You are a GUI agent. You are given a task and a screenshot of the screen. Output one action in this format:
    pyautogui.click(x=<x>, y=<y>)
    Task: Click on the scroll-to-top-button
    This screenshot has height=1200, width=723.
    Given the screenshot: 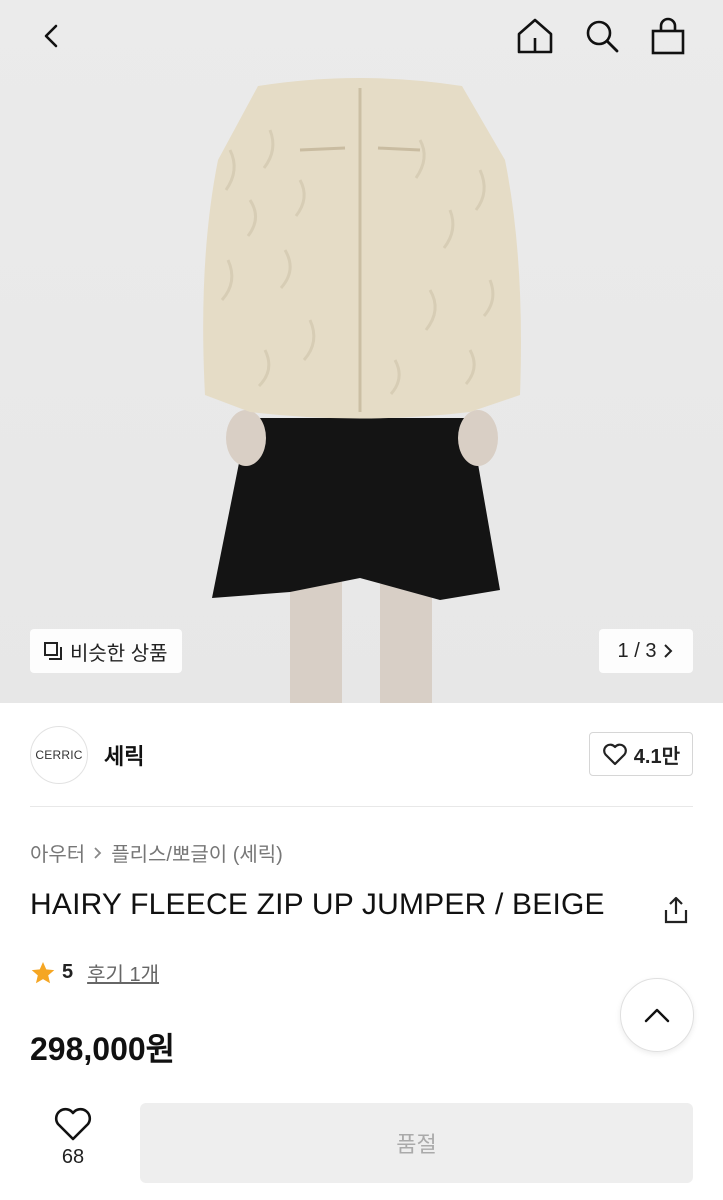 What is the action you would take?
    pyautogui.click(x=657, y=1015)
    